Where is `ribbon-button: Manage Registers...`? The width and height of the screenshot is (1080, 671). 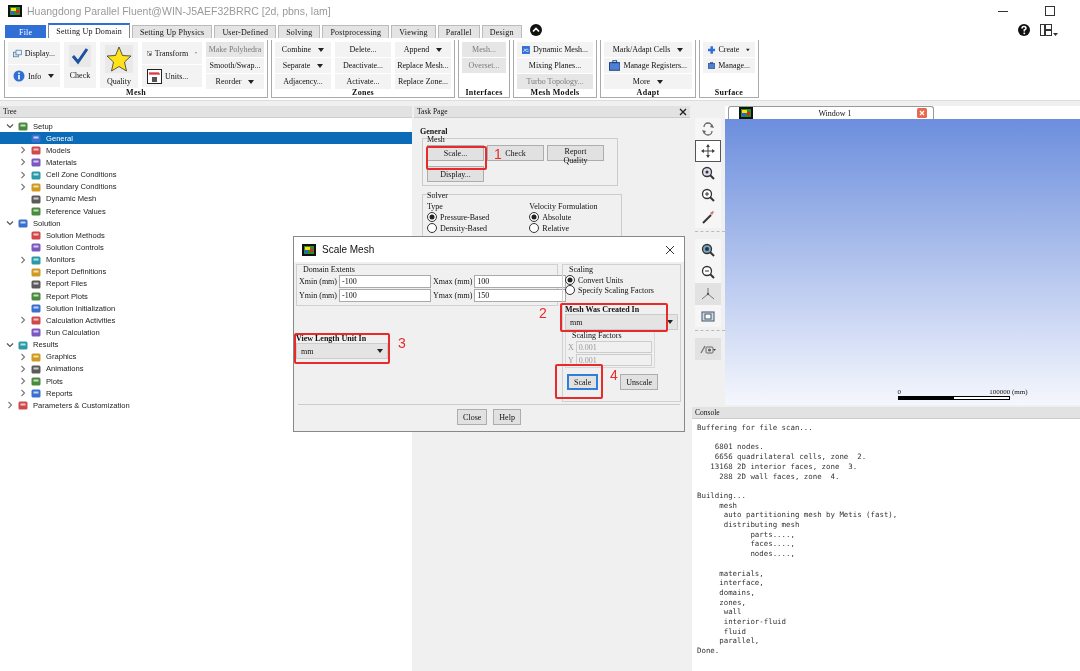 ribbon-button: Manage Registers... is located at coordinates (648, 65).